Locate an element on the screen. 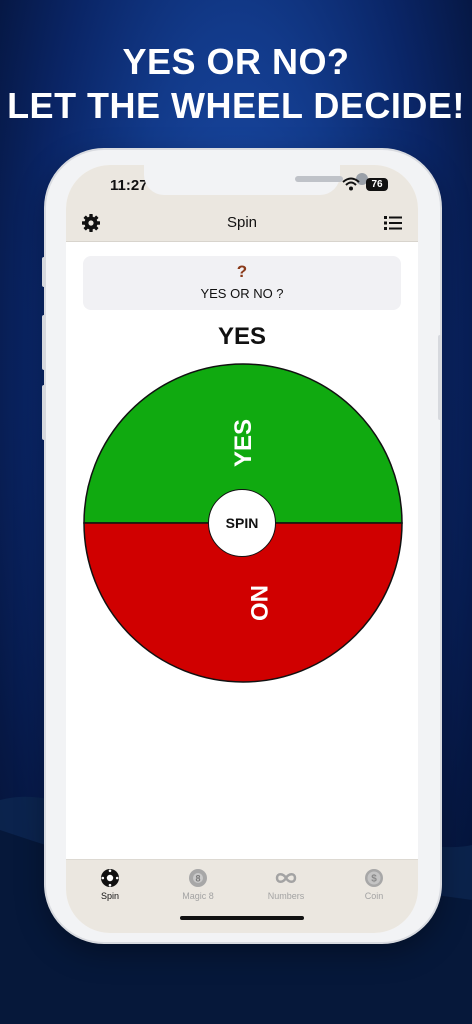  nav-title: Spin is located at coordinates (242, 222).